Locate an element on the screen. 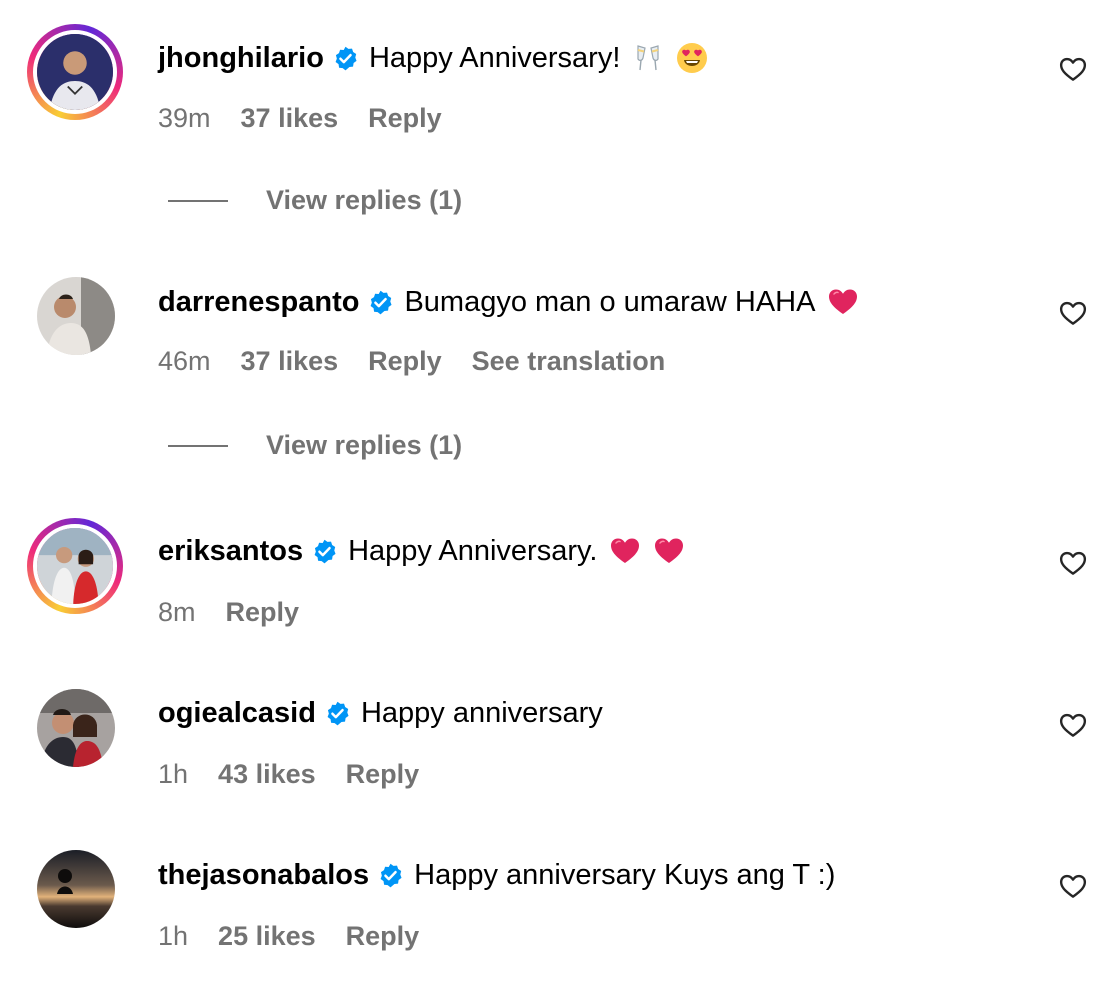  username-link: ogiealcasid is located at coordinates (237, 713).